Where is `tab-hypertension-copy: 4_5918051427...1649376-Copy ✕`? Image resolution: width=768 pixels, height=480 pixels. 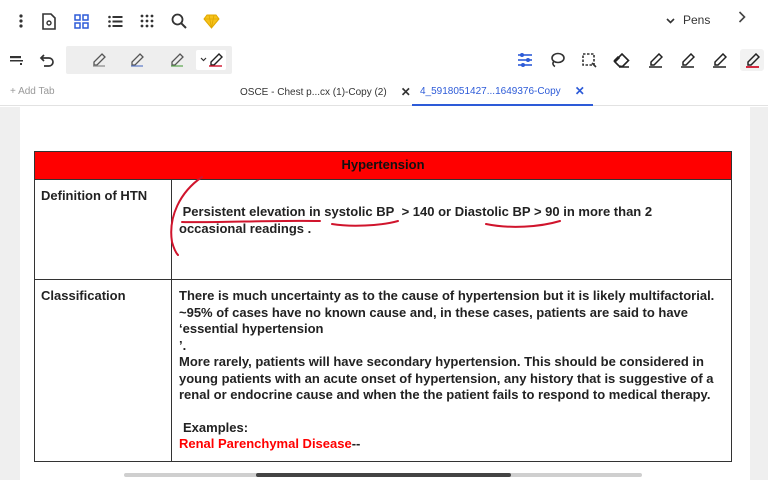 tab-hypertension-copy: 4_5918051427...1649376-Copy ✕ is located at coordinates (502, 92).